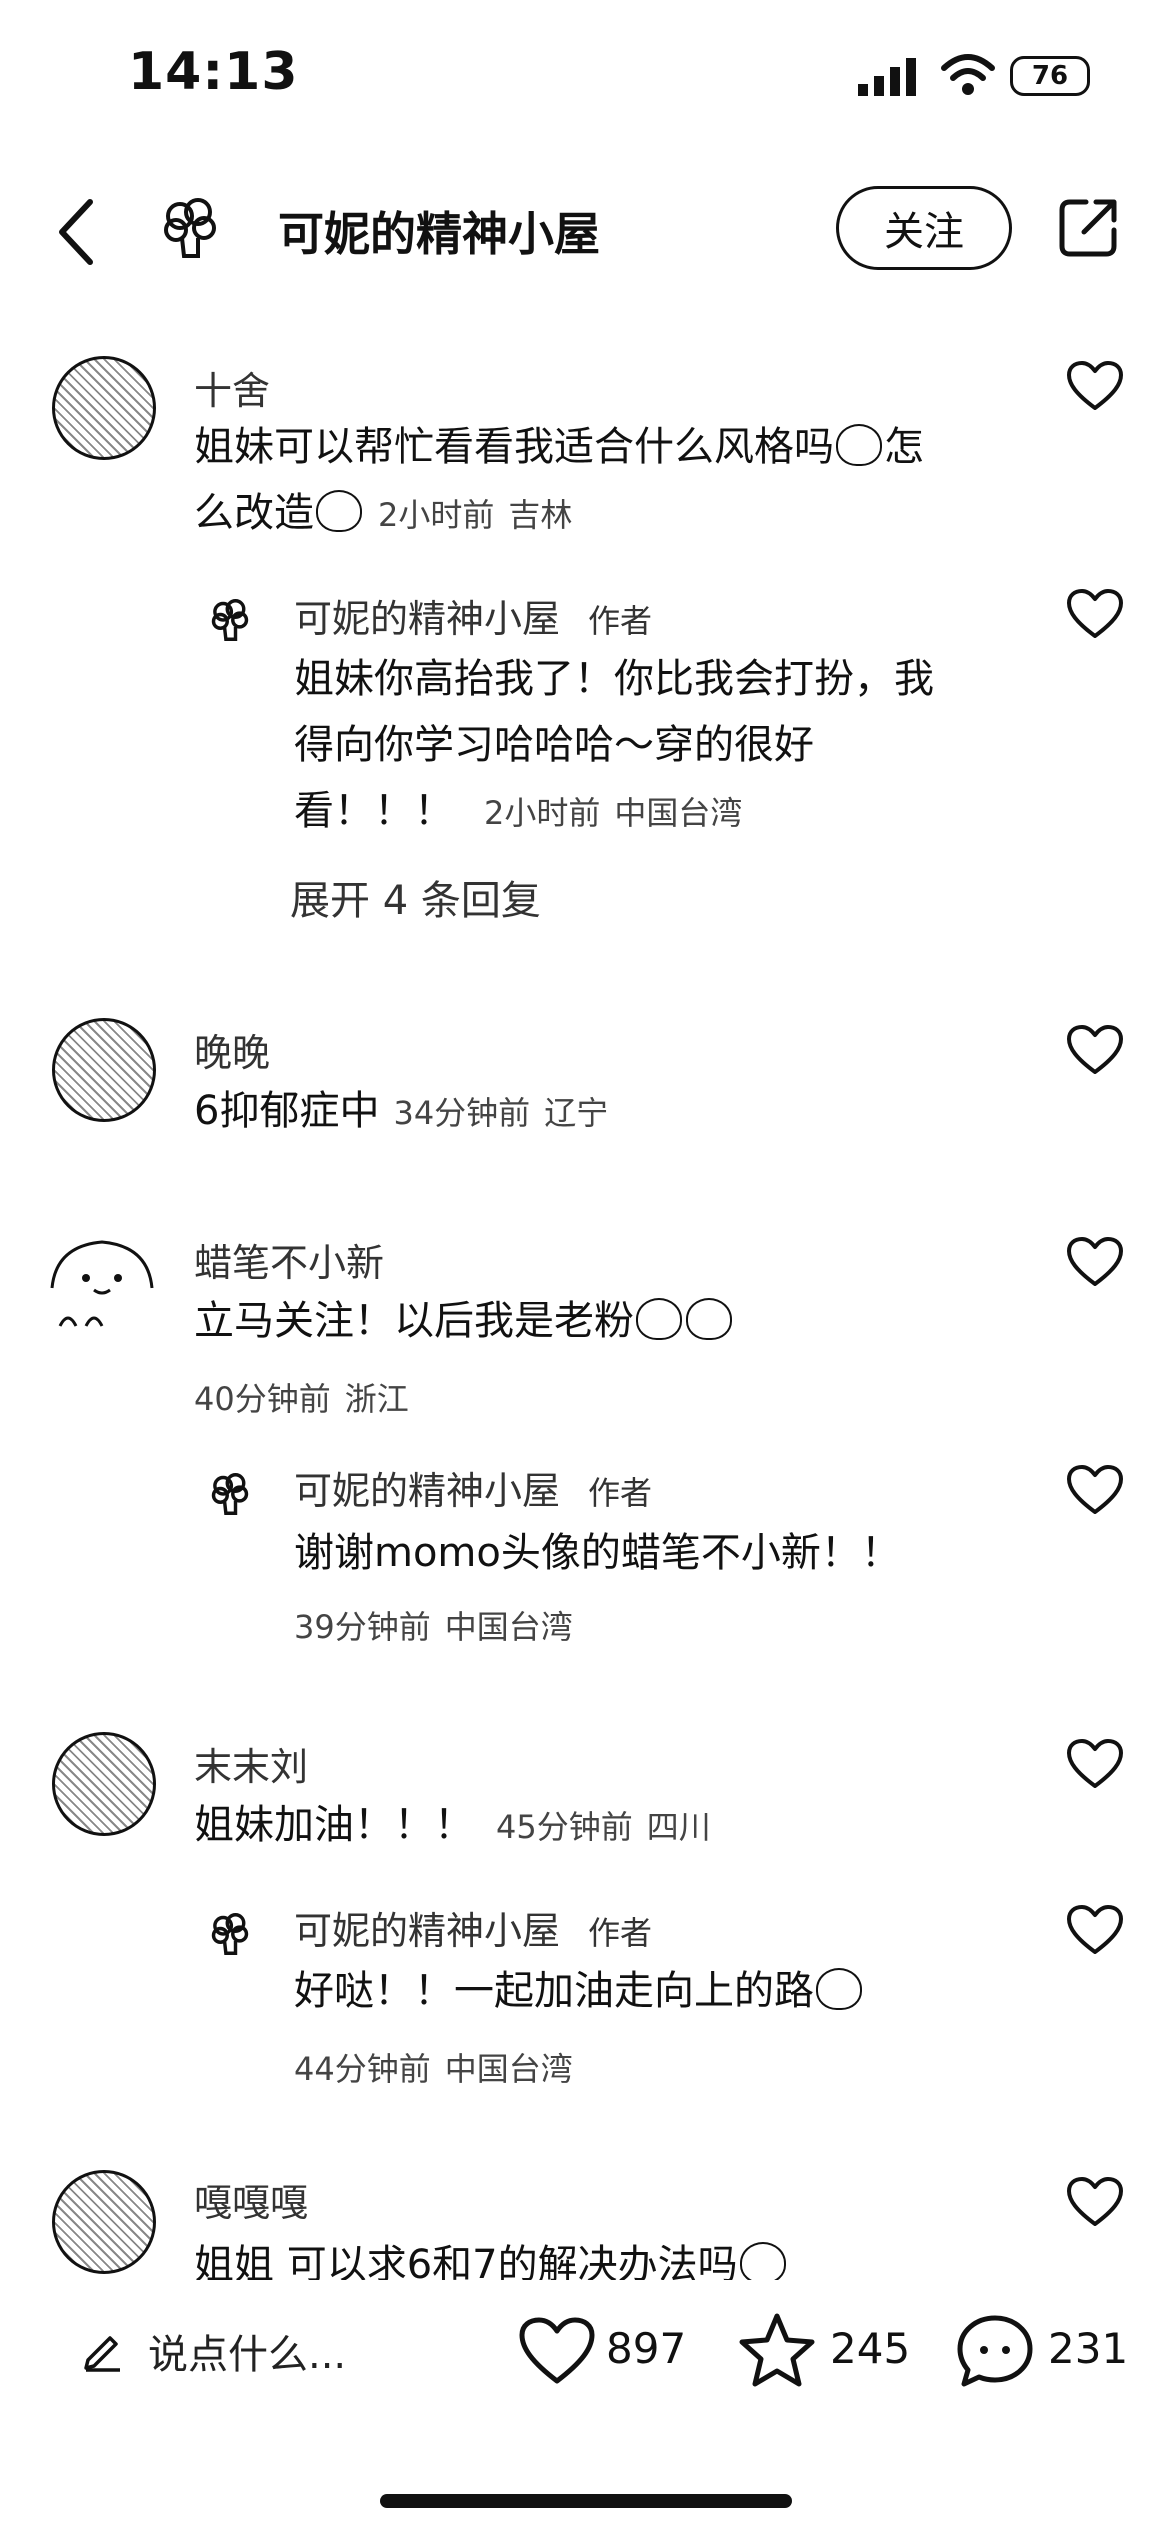 Image resolution: width=1170 pixels, height=2532 pixels. Describe the element at coordinates (213, 72) in the screenshot. I see `status-time: 14:13` at that location.